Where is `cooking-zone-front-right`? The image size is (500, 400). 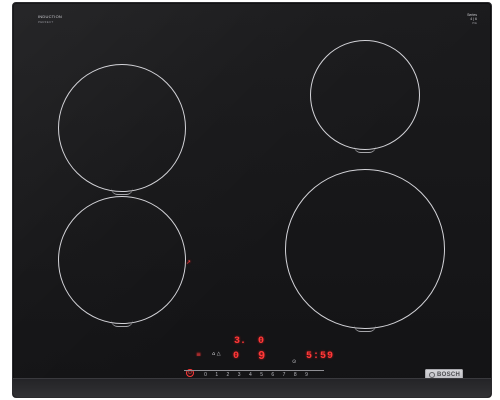
cooking-zone-front-right is located at coordinates (365, 250).